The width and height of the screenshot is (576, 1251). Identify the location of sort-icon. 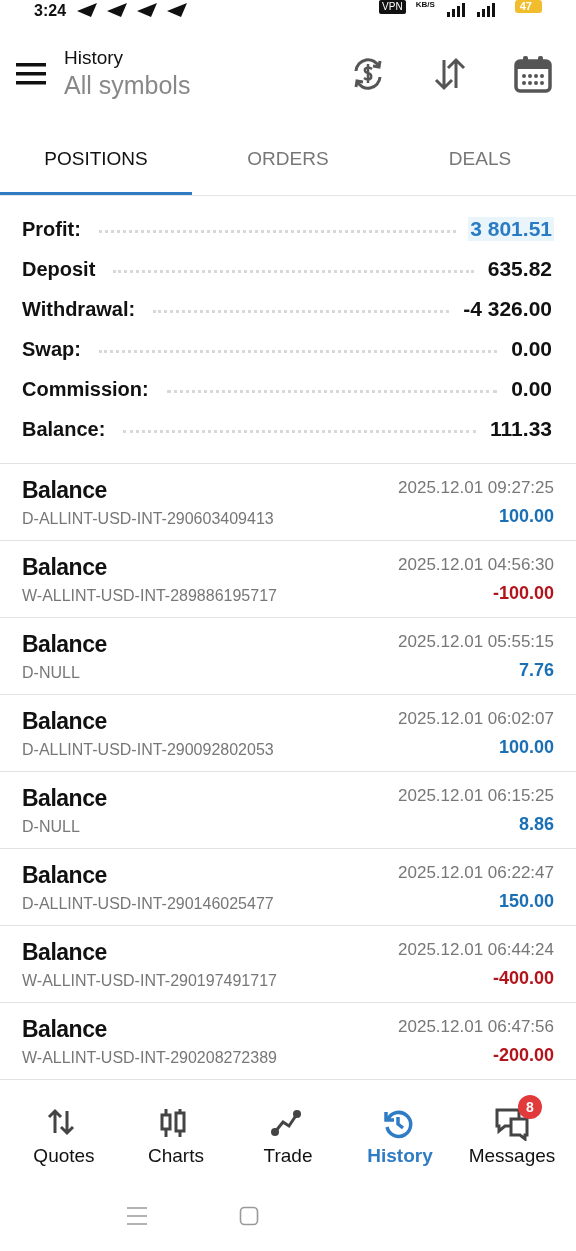
(450, 73).